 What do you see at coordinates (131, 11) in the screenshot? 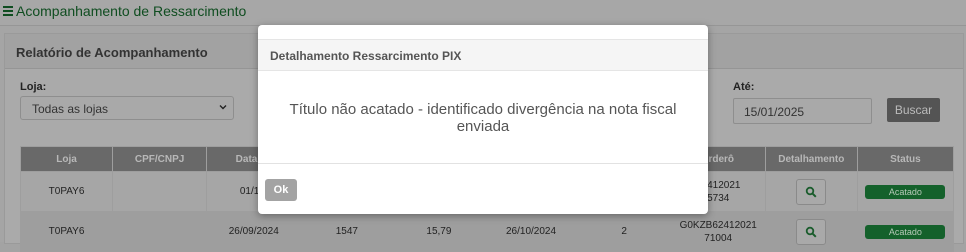
I see `page-title: Acompanhamento de Ressarcimento` at bounding box center [131, 11].